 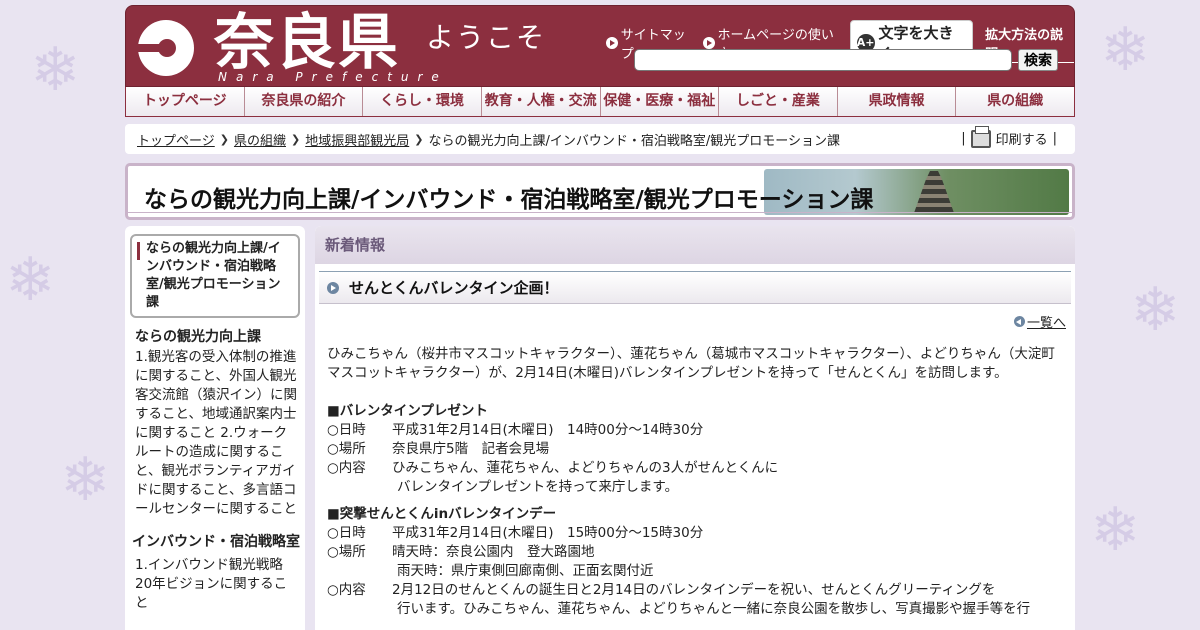 I want to click on site-logo-title: 奈良県, so click(x=307, y=43).